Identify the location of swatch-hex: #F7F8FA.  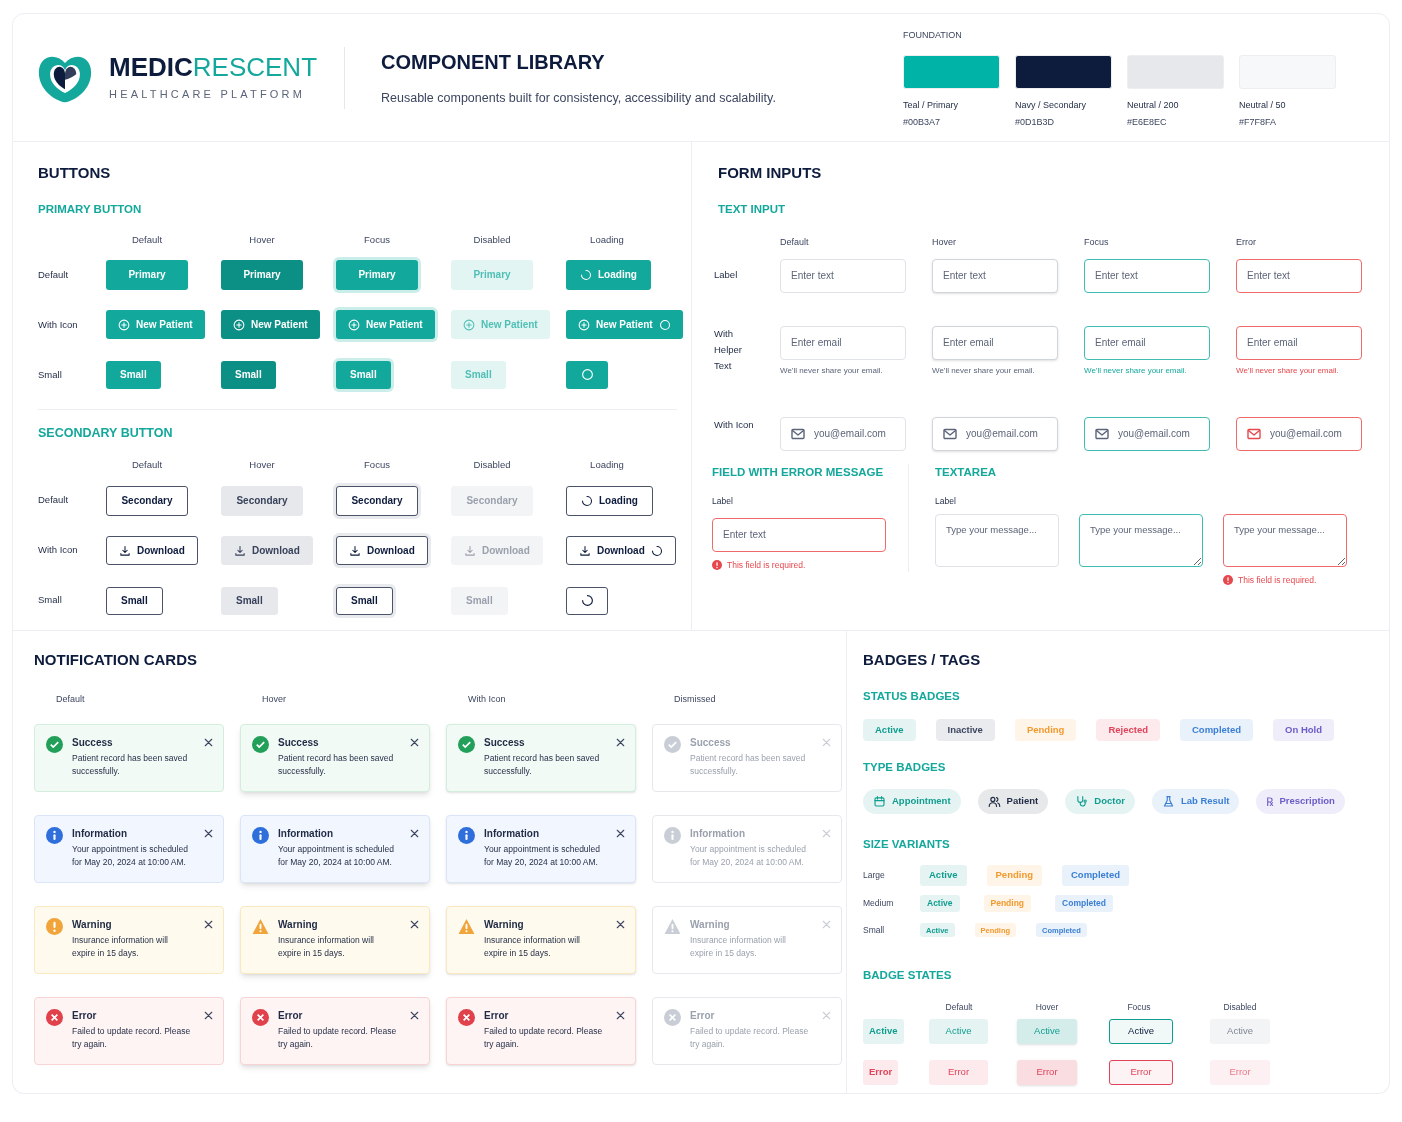
(1258, 122).